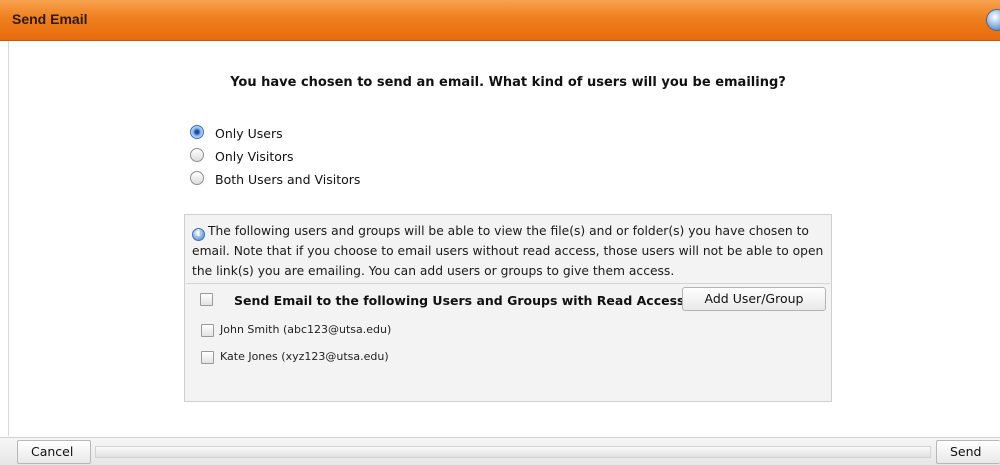 This screenshot has width=1000, height=465. I want to click on member-row-kate-jones: Kate Jones (xyz123@utsa.edu), so click(508, 358).